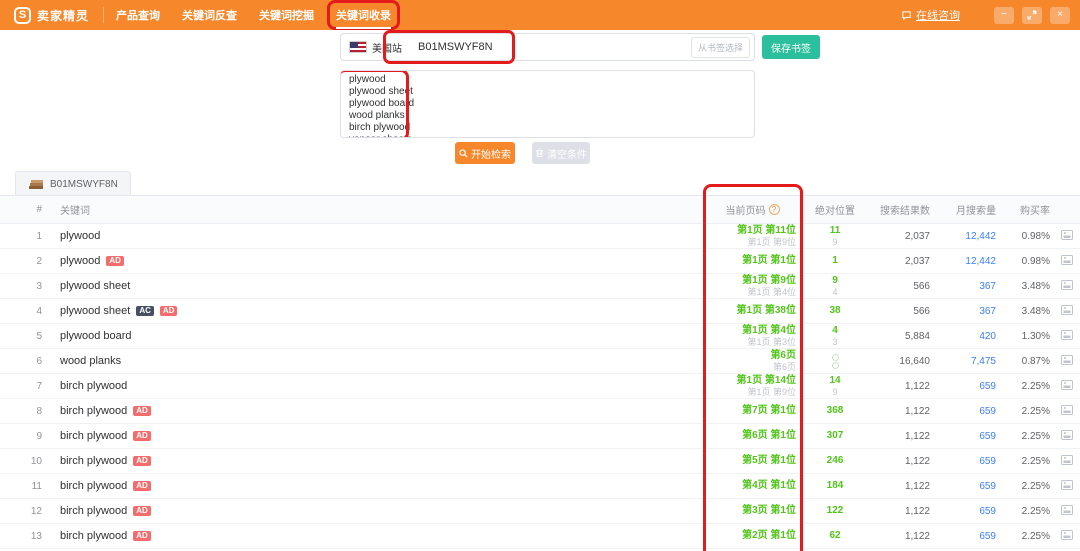  Describe the element at coordinates (752, 236) in the screenshot. I see `current-page-cell: 第1页 第11位 第1页 第9位` at that location.